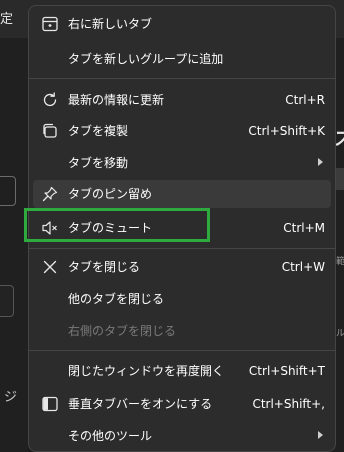  What do you see at coordinates (304, 228) in the screenshot?
I see `menu-item-shortcut: Ctrl+M` at bounding box center [304, 228].